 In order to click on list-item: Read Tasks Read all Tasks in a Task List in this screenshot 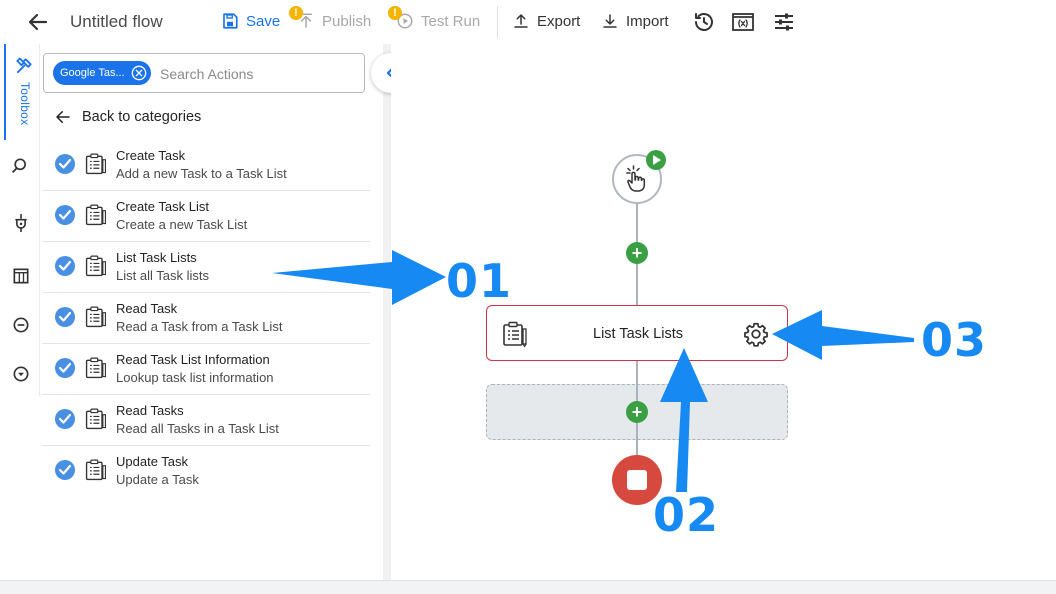, I will do `click(206, 420)`.